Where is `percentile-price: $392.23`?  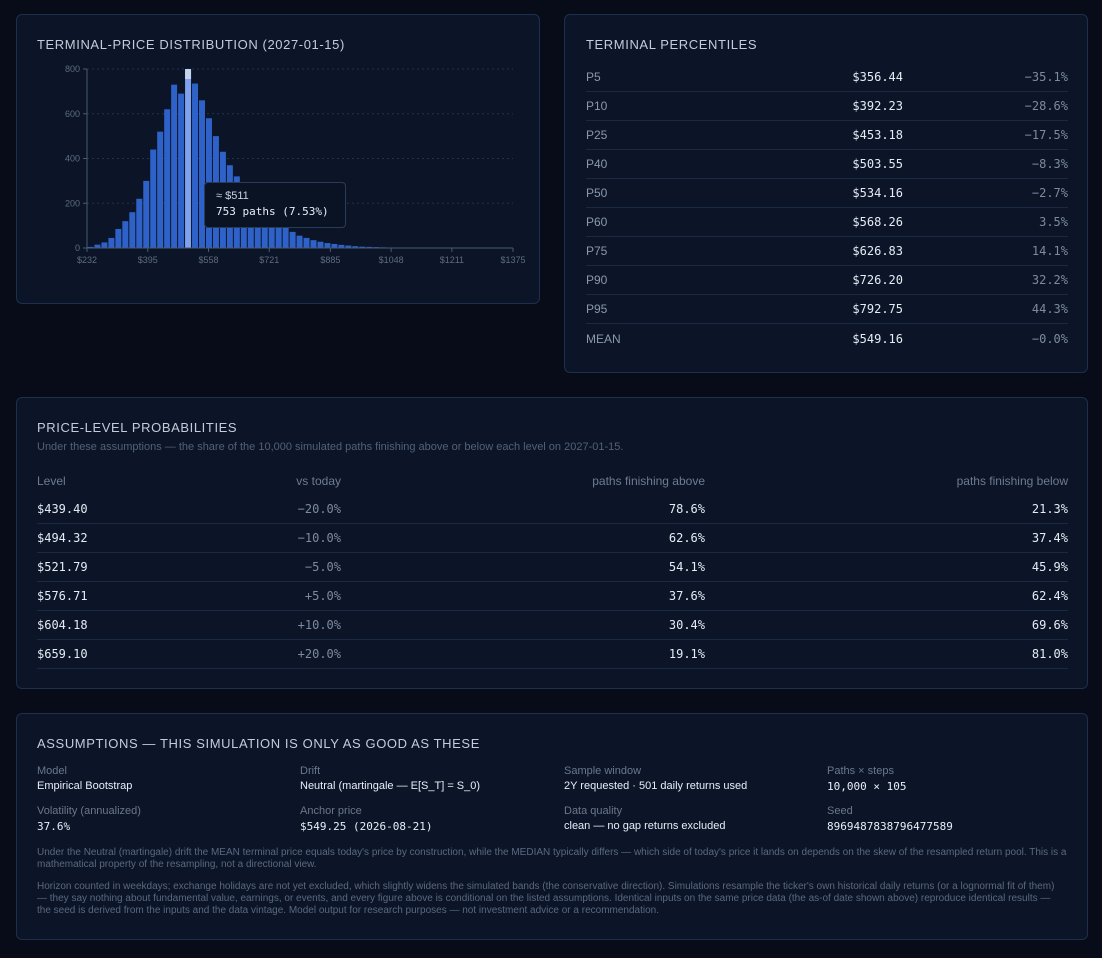 percentile-price: $392.23 is located at coordinates (877, 106).